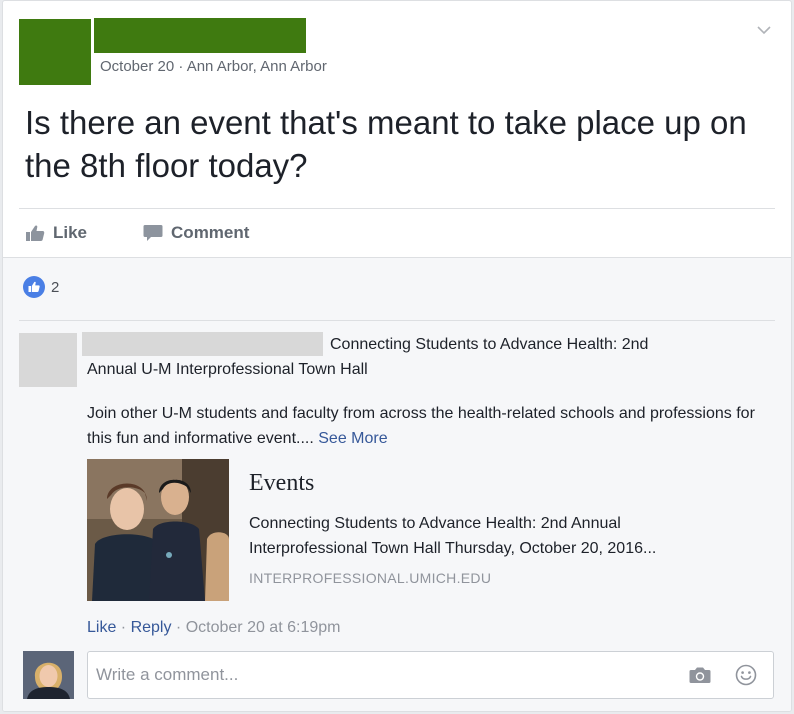 Image resolution: width=794 pixels, height=714 pixels. Describe the element at coordinates (263, 627) in the screenshot. I see `comment-timestamp: October 20 at 6:19pm` at that location.